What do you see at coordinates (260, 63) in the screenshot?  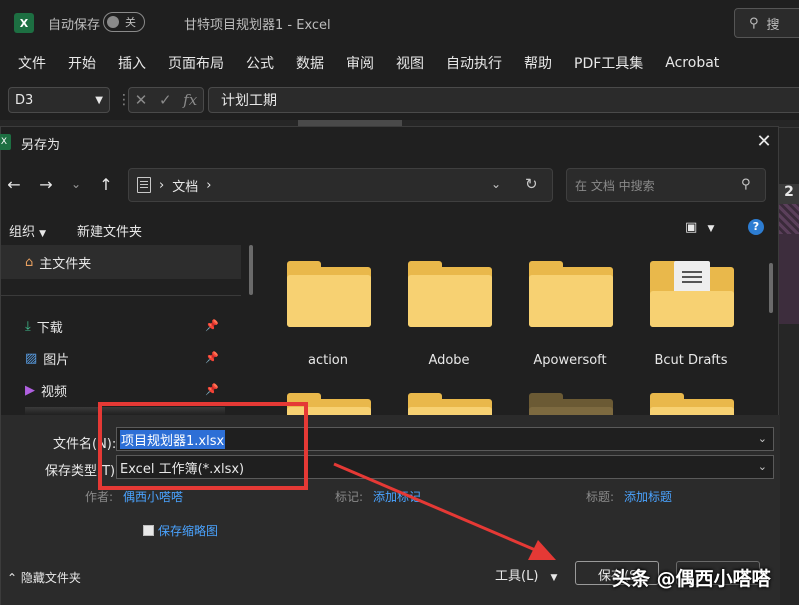 I see `ribbon-tab-formulas: 公式` at bounding box center [260, 63].